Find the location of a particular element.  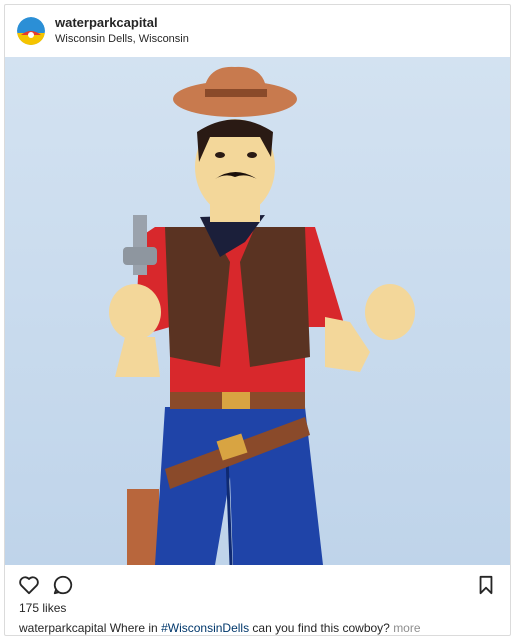

caption-username: waterparkcapital is located at coordinates (62, 628).